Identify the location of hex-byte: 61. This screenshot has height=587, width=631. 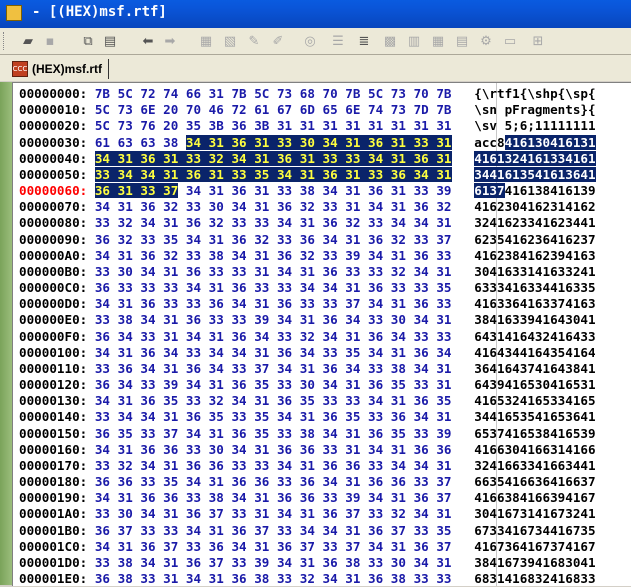
(261, 109).